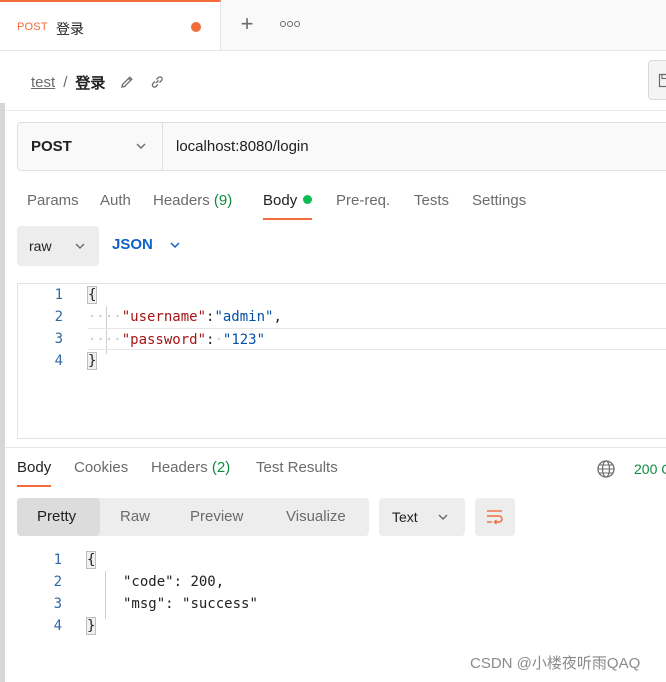 The image size is (666, 682). What do you see at coordinates (337, 604) in the screenshot?
I see `code-line: 3 "msg": "success"` at bounding box center [337, 604].